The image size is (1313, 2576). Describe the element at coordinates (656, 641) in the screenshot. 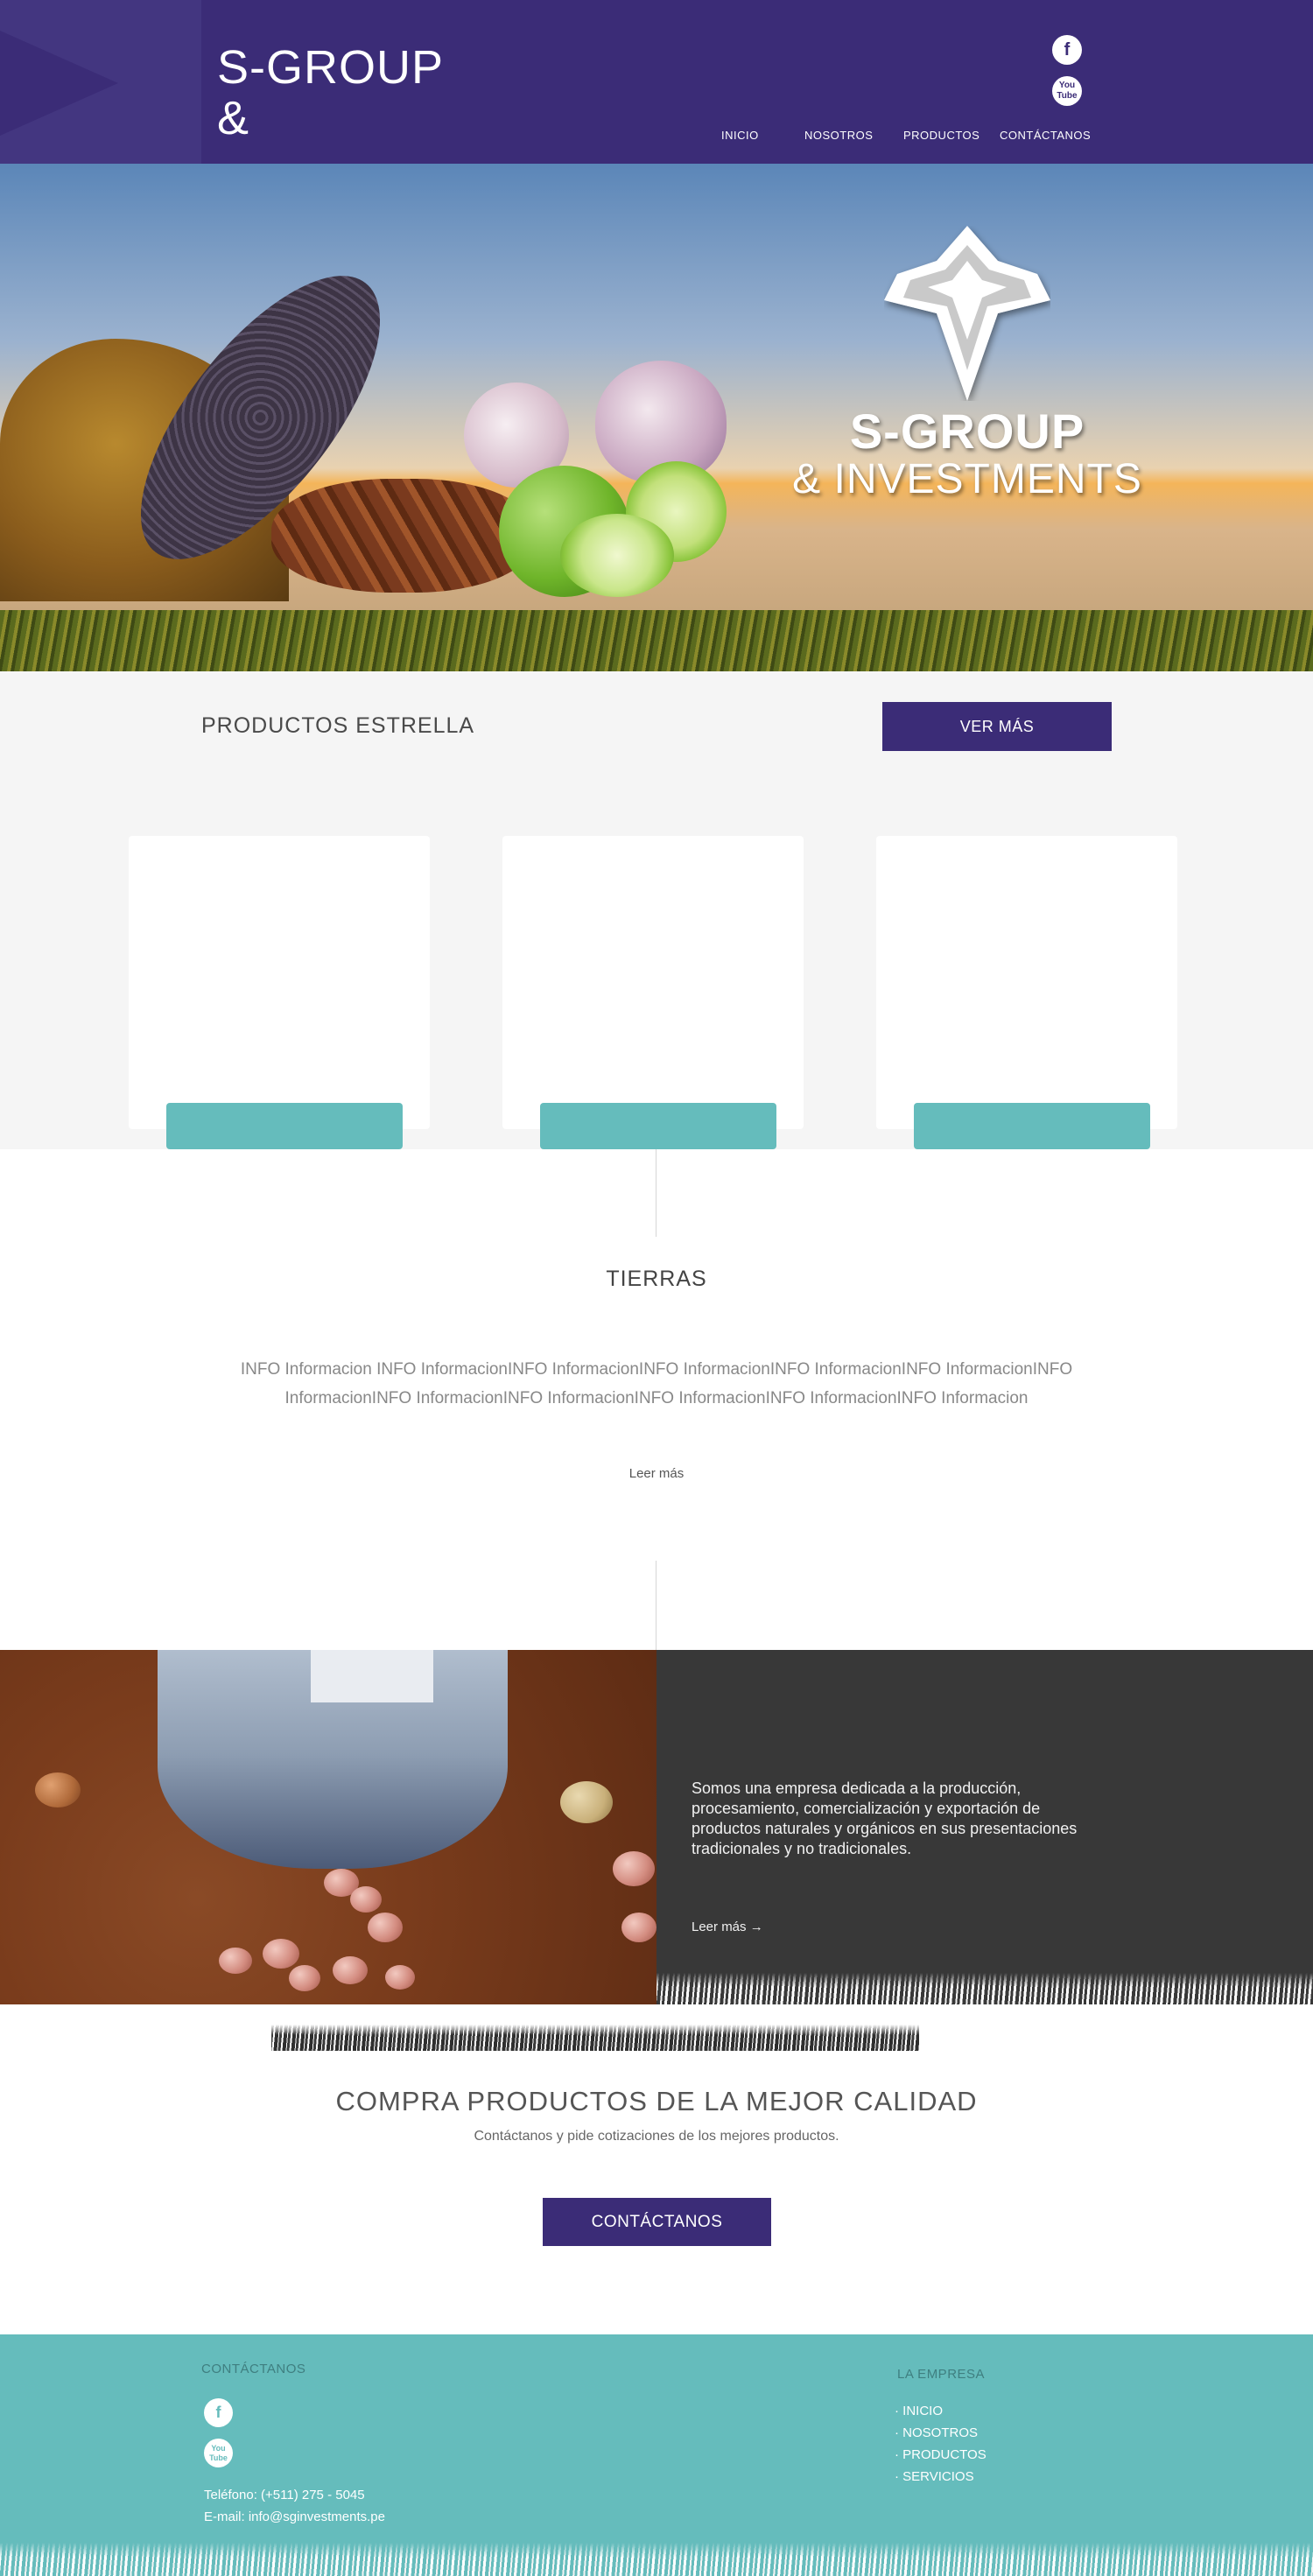

I see `hero-grass` at that location.